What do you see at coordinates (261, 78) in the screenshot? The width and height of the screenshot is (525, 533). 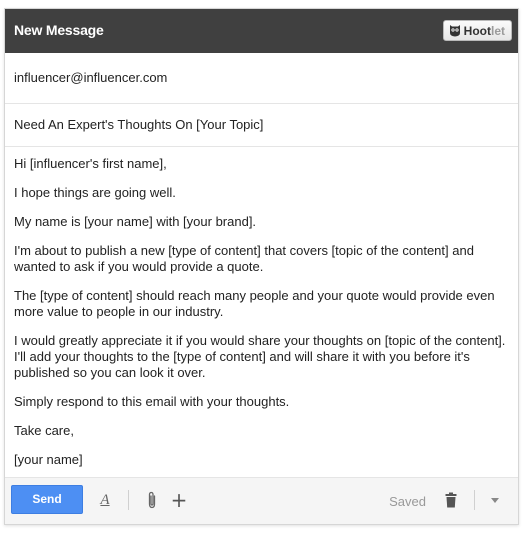 I see `to-field: influencer@influencer.com` at bounding box center [261, 78].